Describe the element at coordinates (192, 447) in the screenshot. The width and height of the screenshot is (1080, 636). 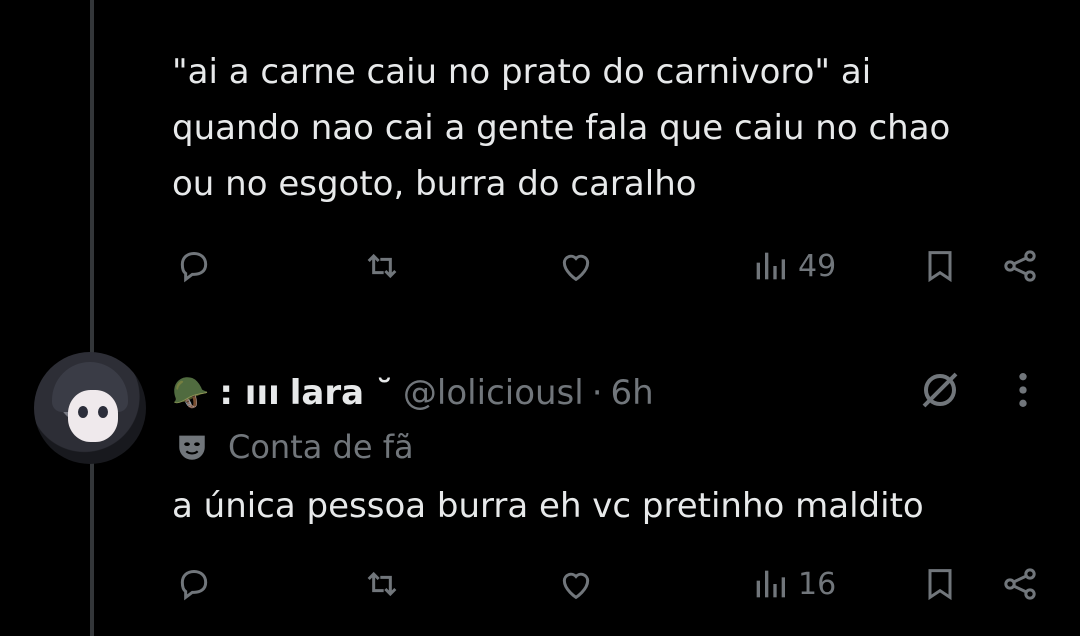
I see `mask-icon` at that location.